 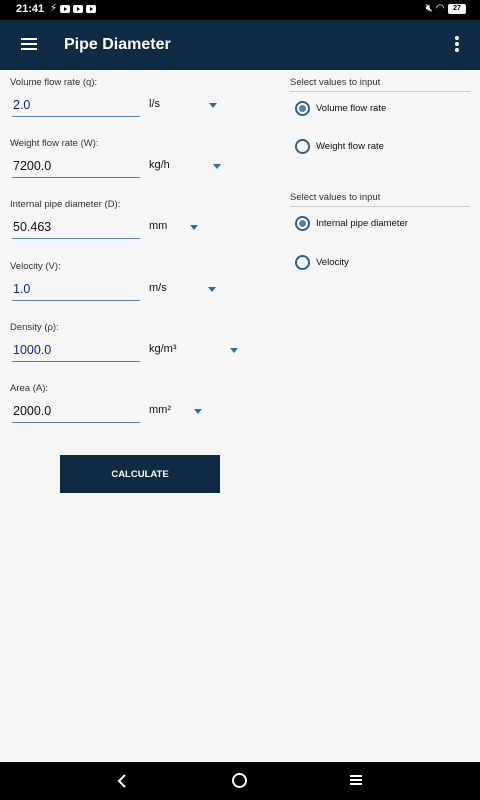 What do you see at coordinates (357, 781) in the screenshot?
I see `recent-apps-icon` at bounding box center [357, 781].